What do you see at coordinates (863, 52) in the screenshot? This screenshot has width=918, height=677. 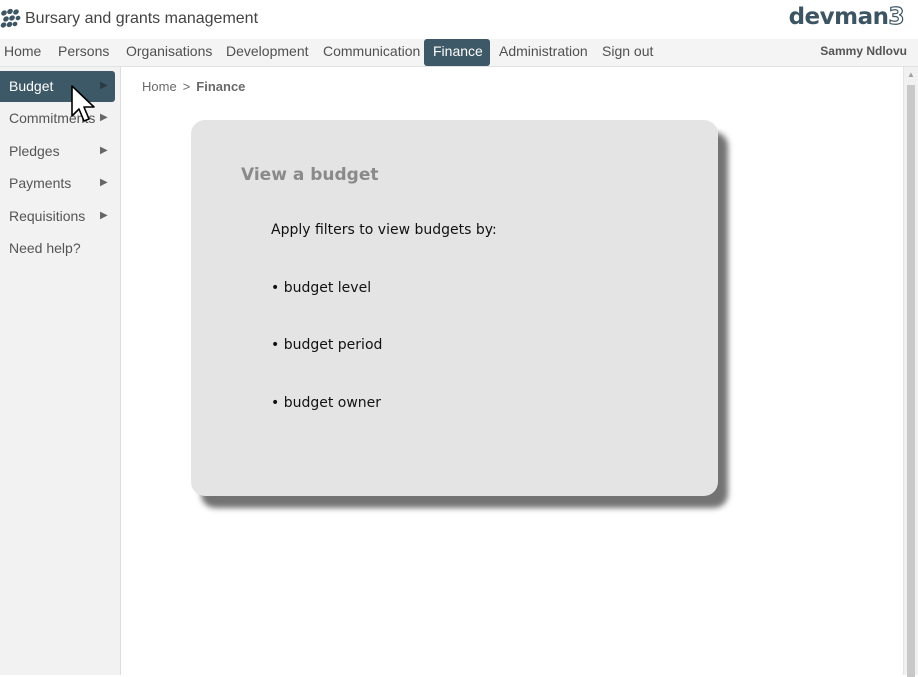 I see `user-name: Sammy Ndlovu` at bounding box center [863, 52].